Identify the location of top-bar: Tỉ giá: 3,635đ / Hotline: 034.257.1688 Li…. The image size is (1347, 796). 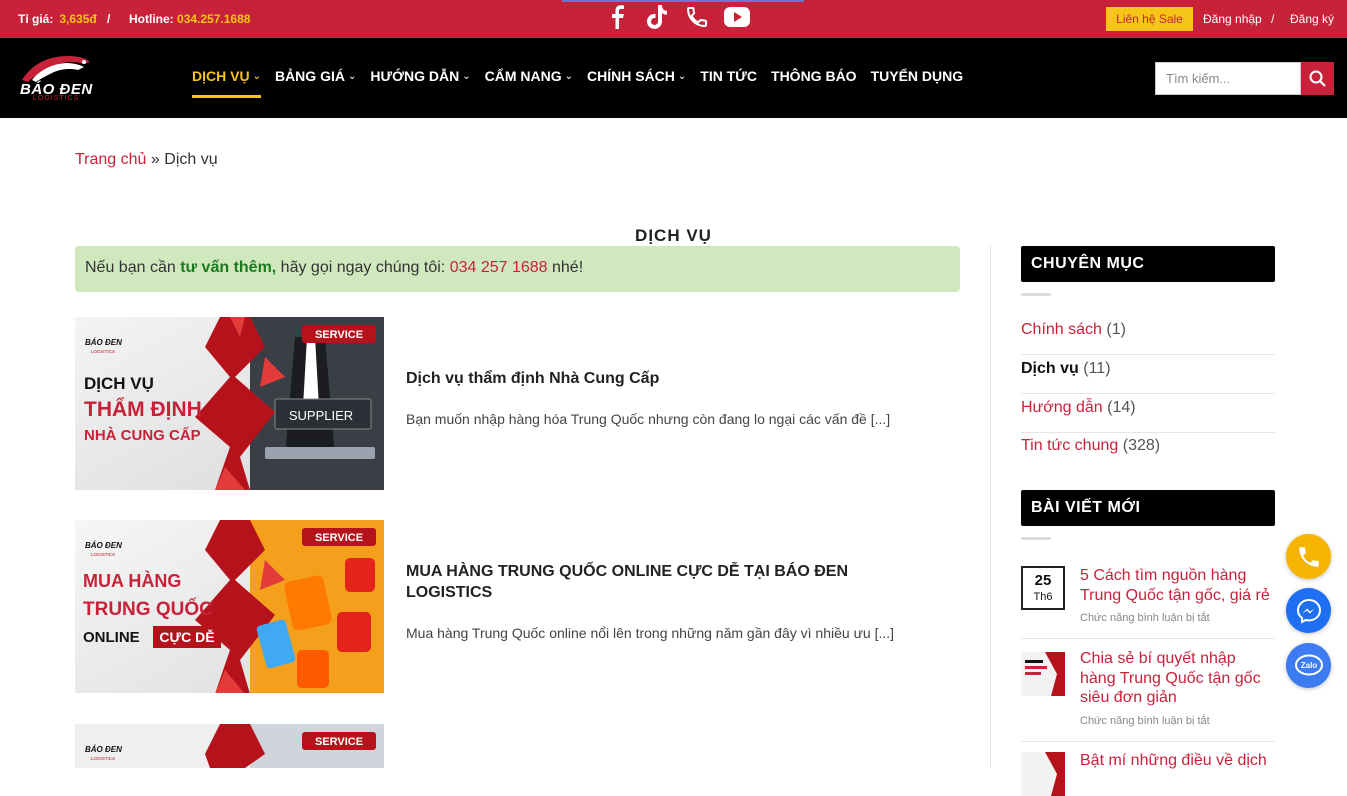
(673, 19).